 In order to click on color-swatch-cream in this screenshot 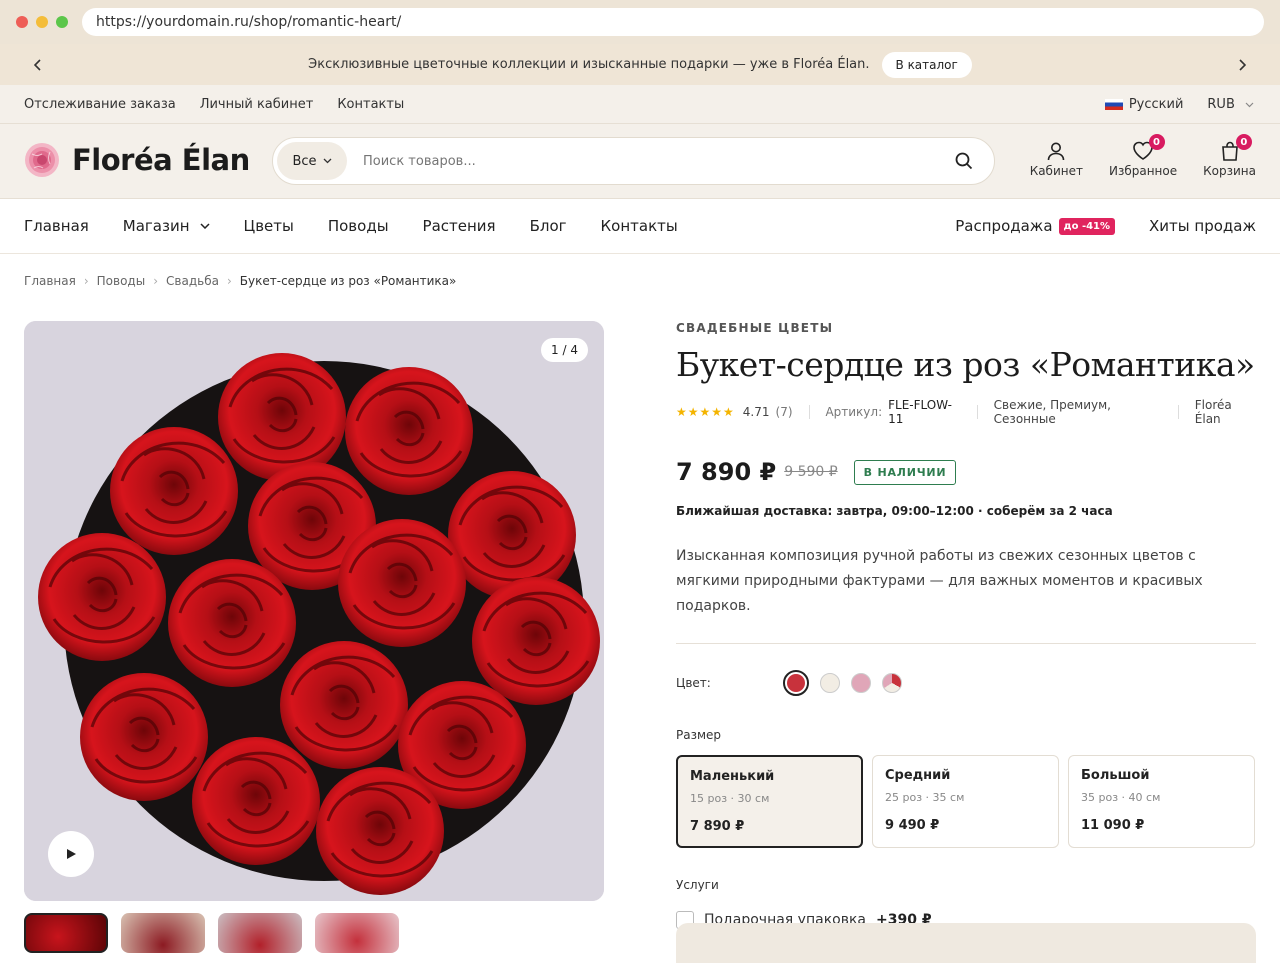, I will do `click(829, 683)`.